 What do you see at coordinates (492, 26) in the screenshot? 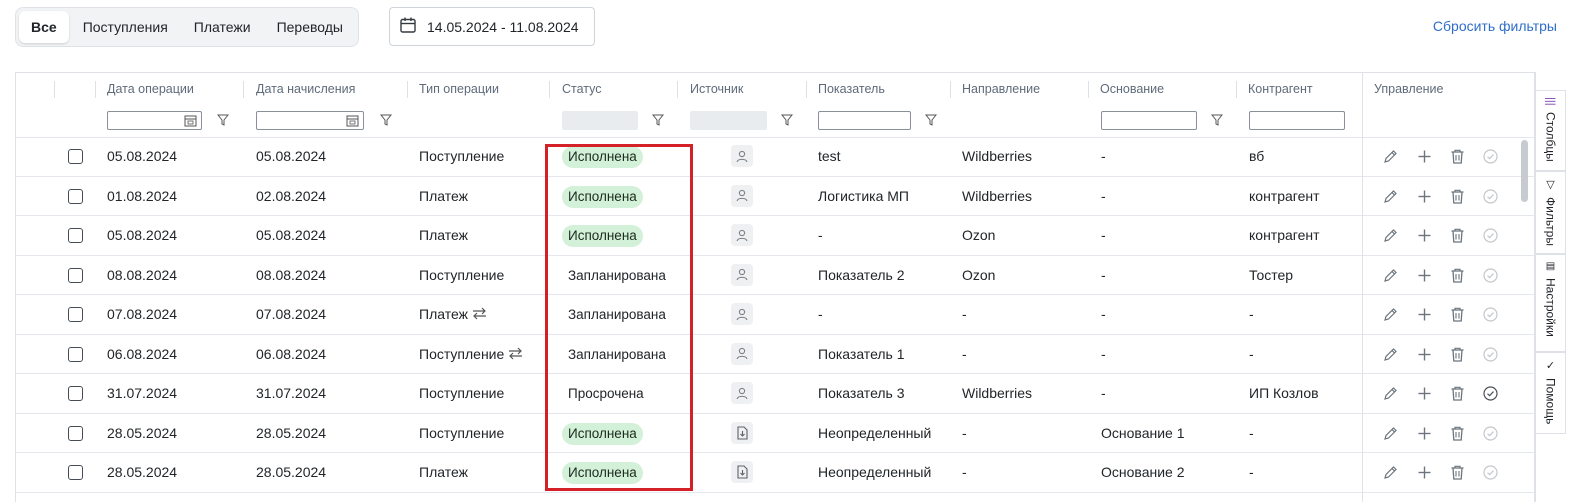
I see `date-range-picker: 14.05.2024 - 11.08.2024` at bounding box center [492, 26].